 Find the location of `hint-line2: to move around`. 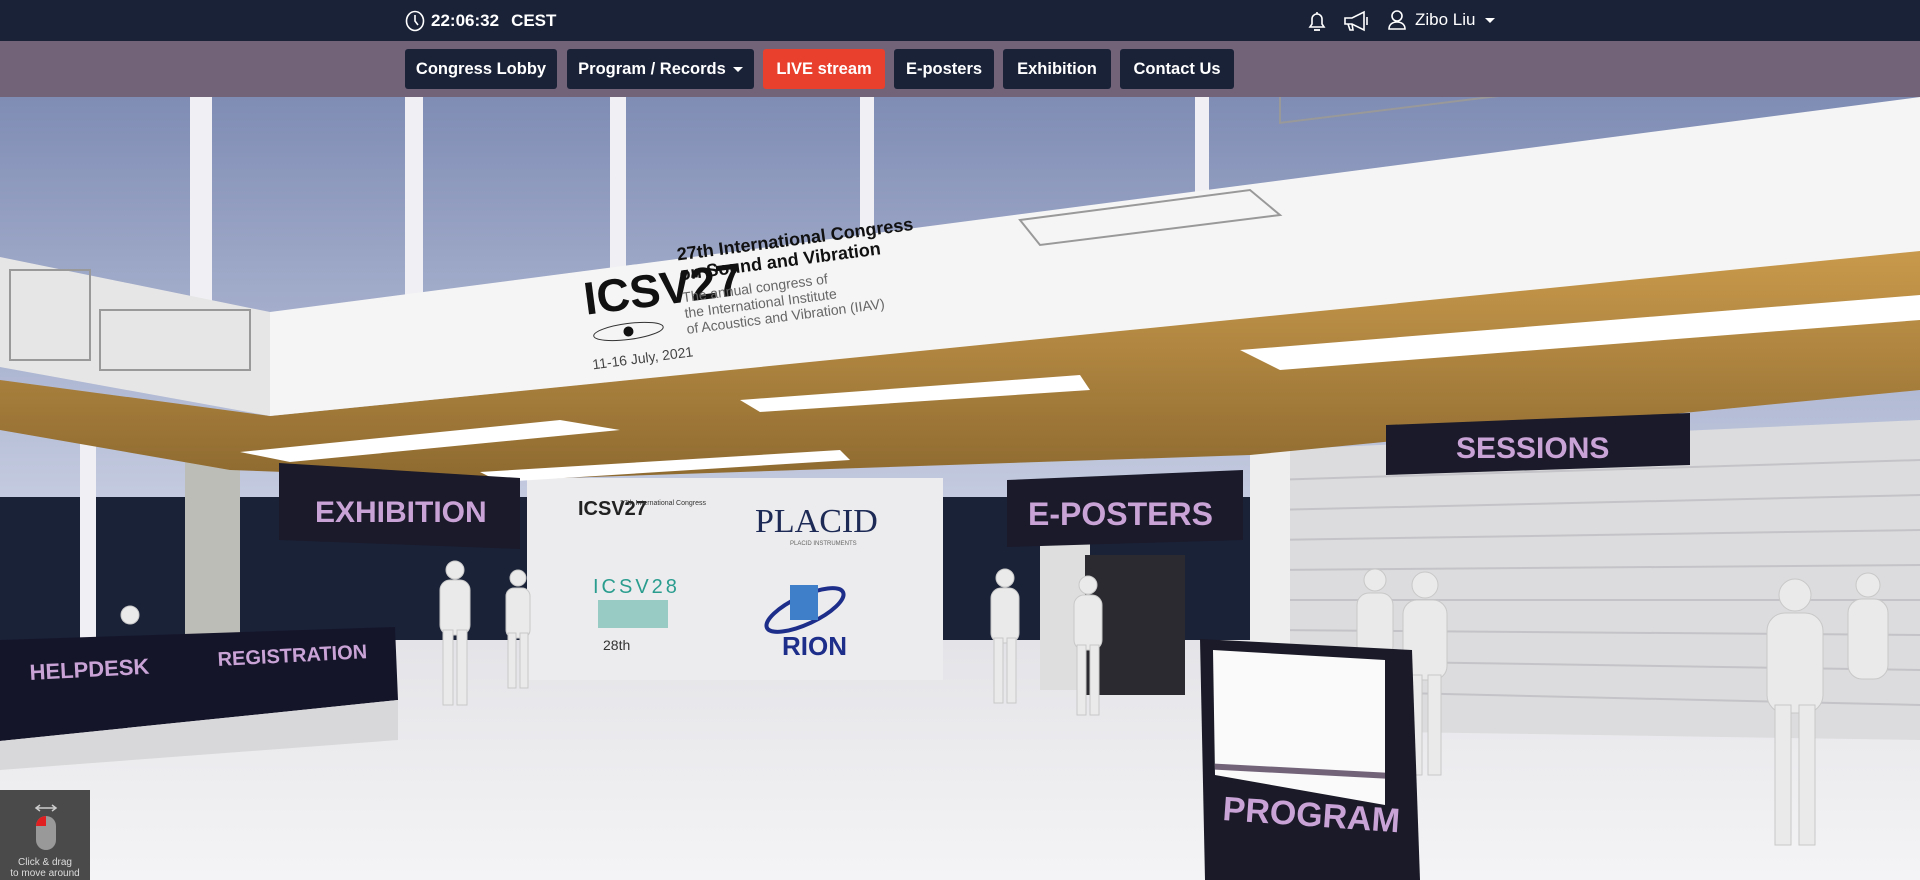

hint-line2: to move around is located at coordinates (45, 873).